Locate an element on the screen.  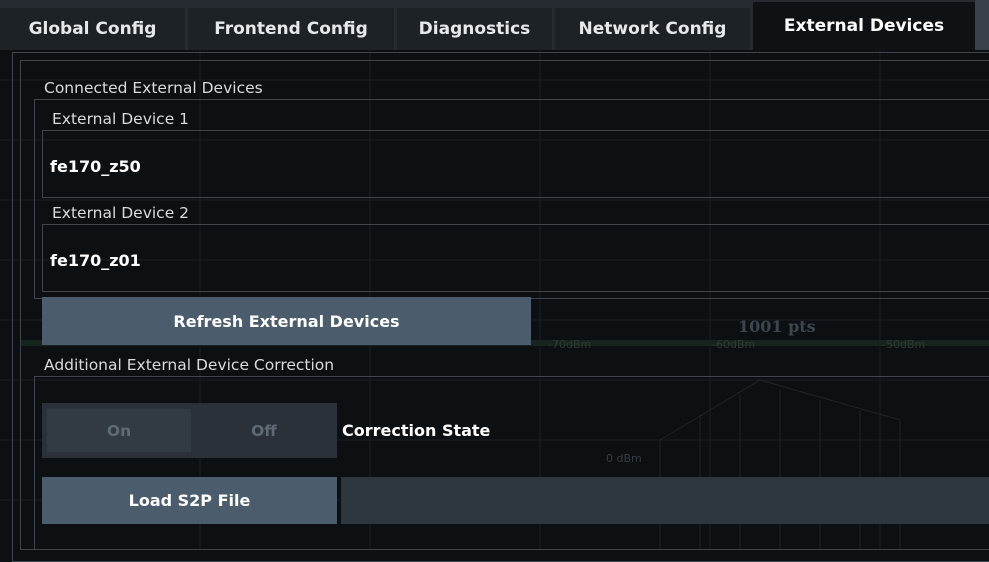
external-device-2-label: External Device 2 is located at coordinates (121, 213).